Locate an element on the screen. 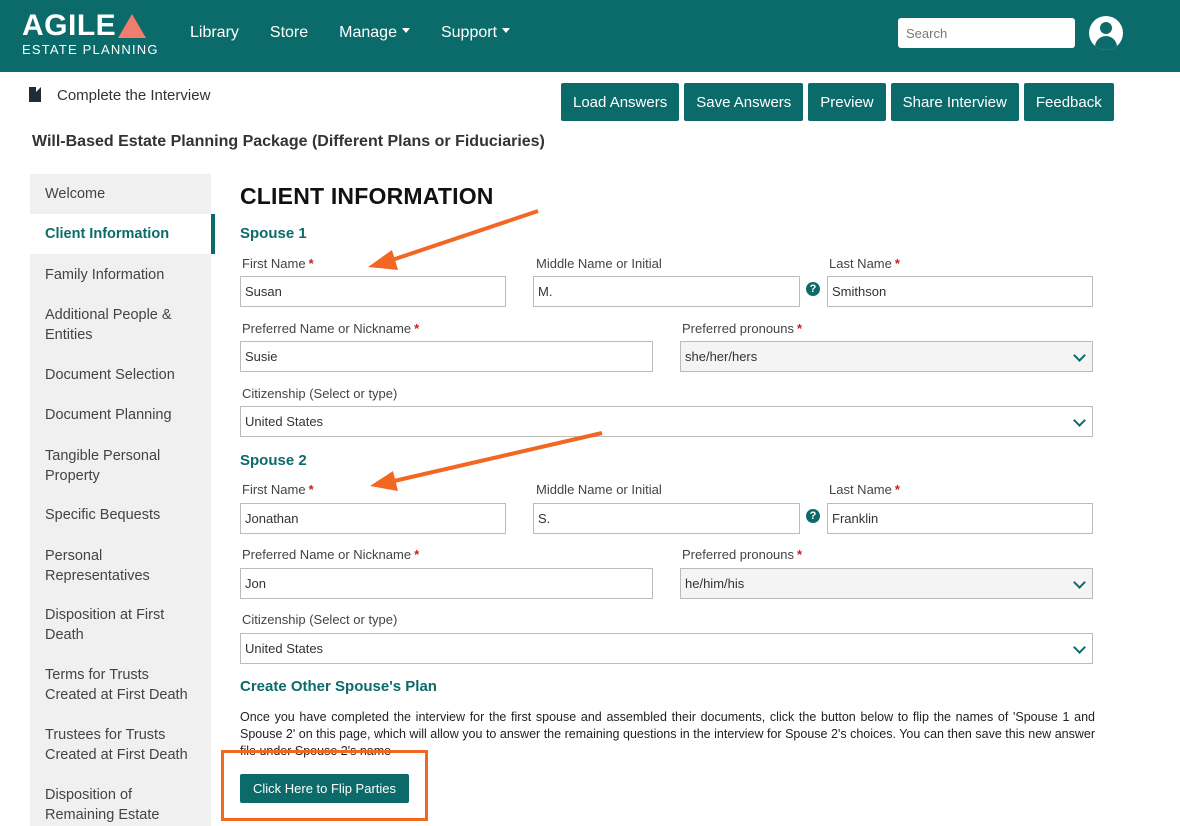 This screenshot has width=1180, height=826. page-title: CLIENT INFORMATION is located at coordinates (367, 196).